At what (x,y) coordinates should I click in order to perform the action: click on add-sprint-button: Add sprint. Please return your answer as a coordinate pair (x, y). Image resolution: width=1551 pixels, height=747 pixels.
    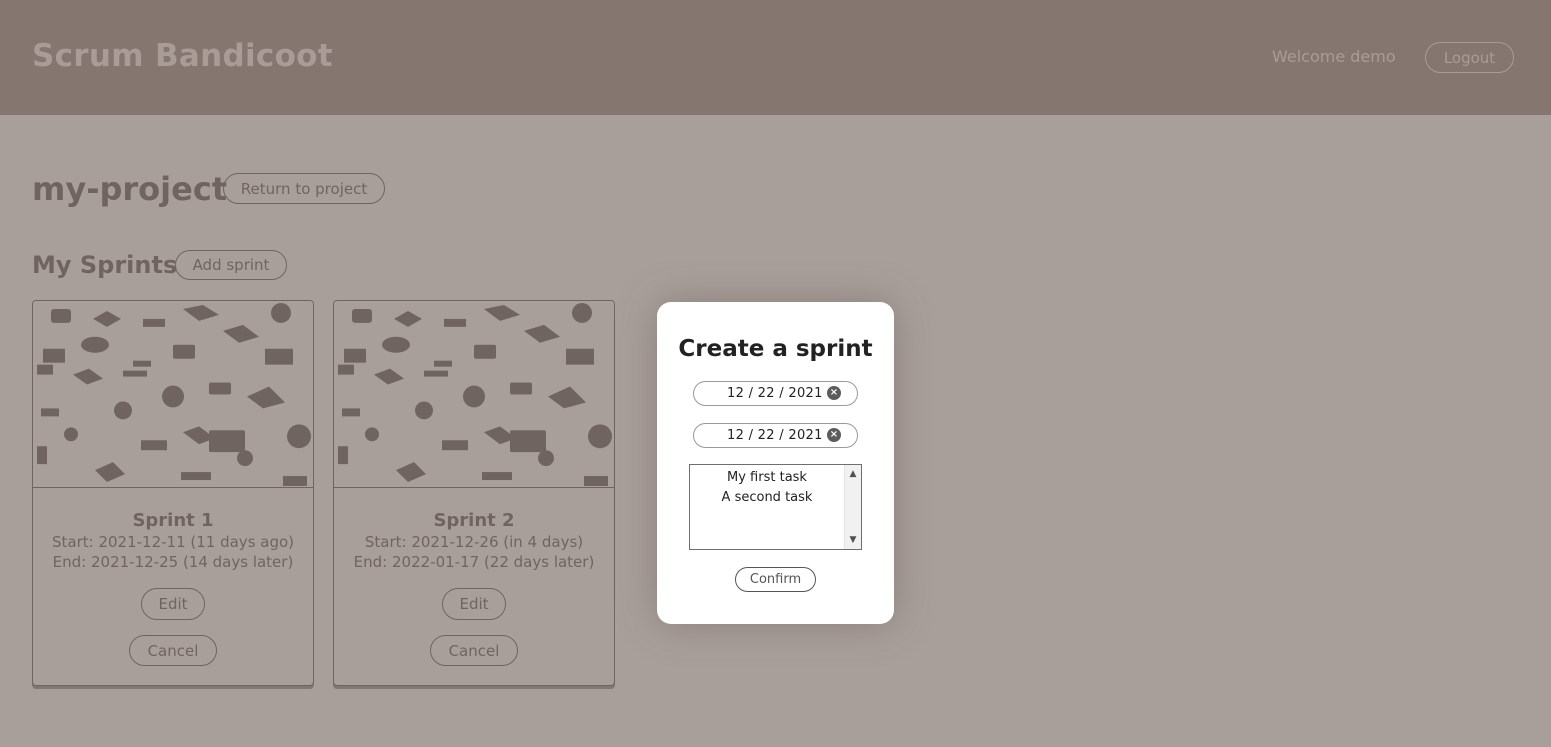
    Looking at the image, I should click on (231, 265).